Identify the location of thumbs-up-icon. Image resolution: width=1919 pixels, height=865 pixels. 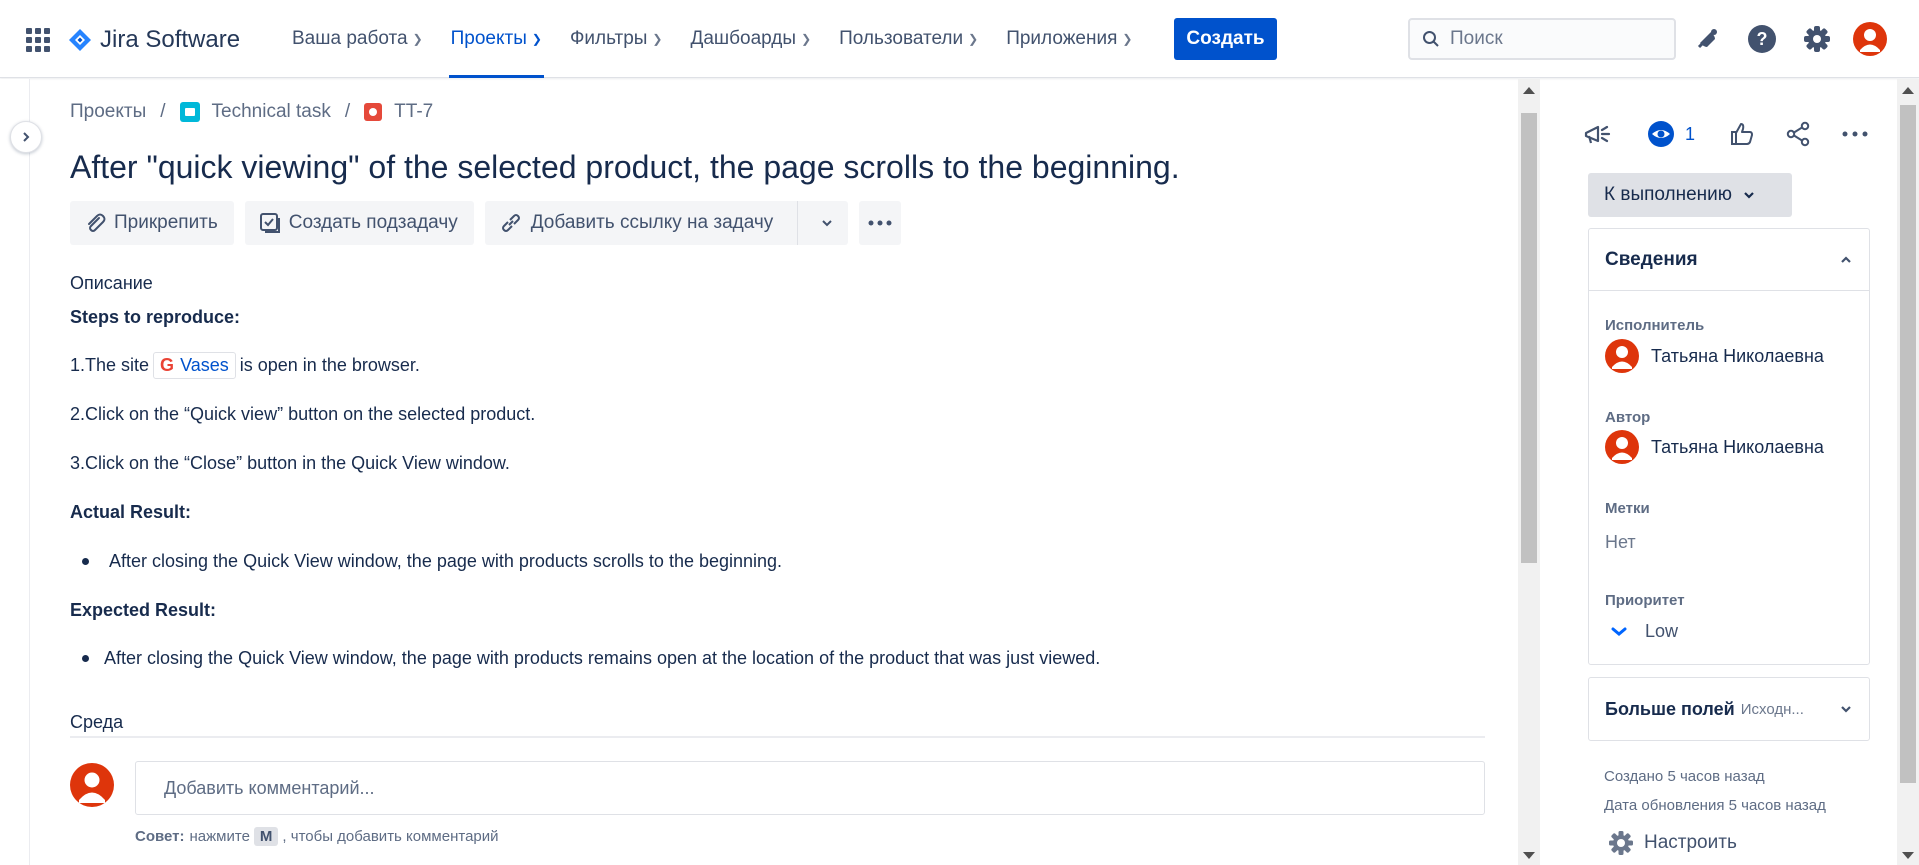
(1742, 134).